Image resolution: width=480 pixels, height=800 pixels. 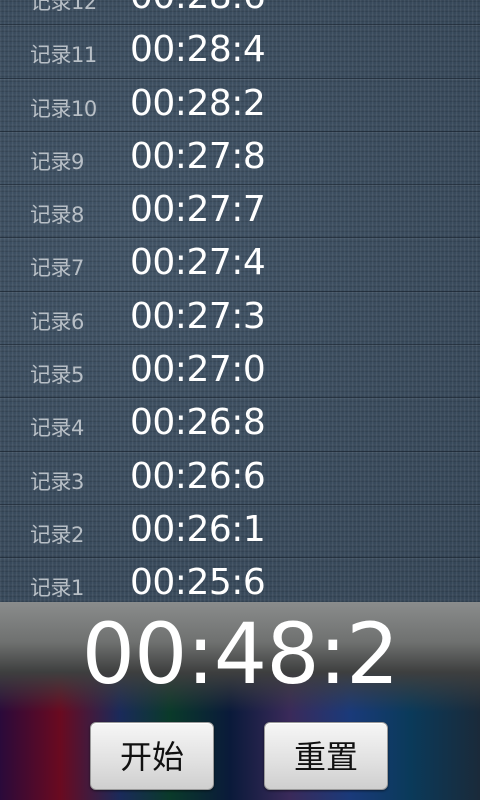 I want to click on lap-time: 00:28:6, so click(x=198, y=8).